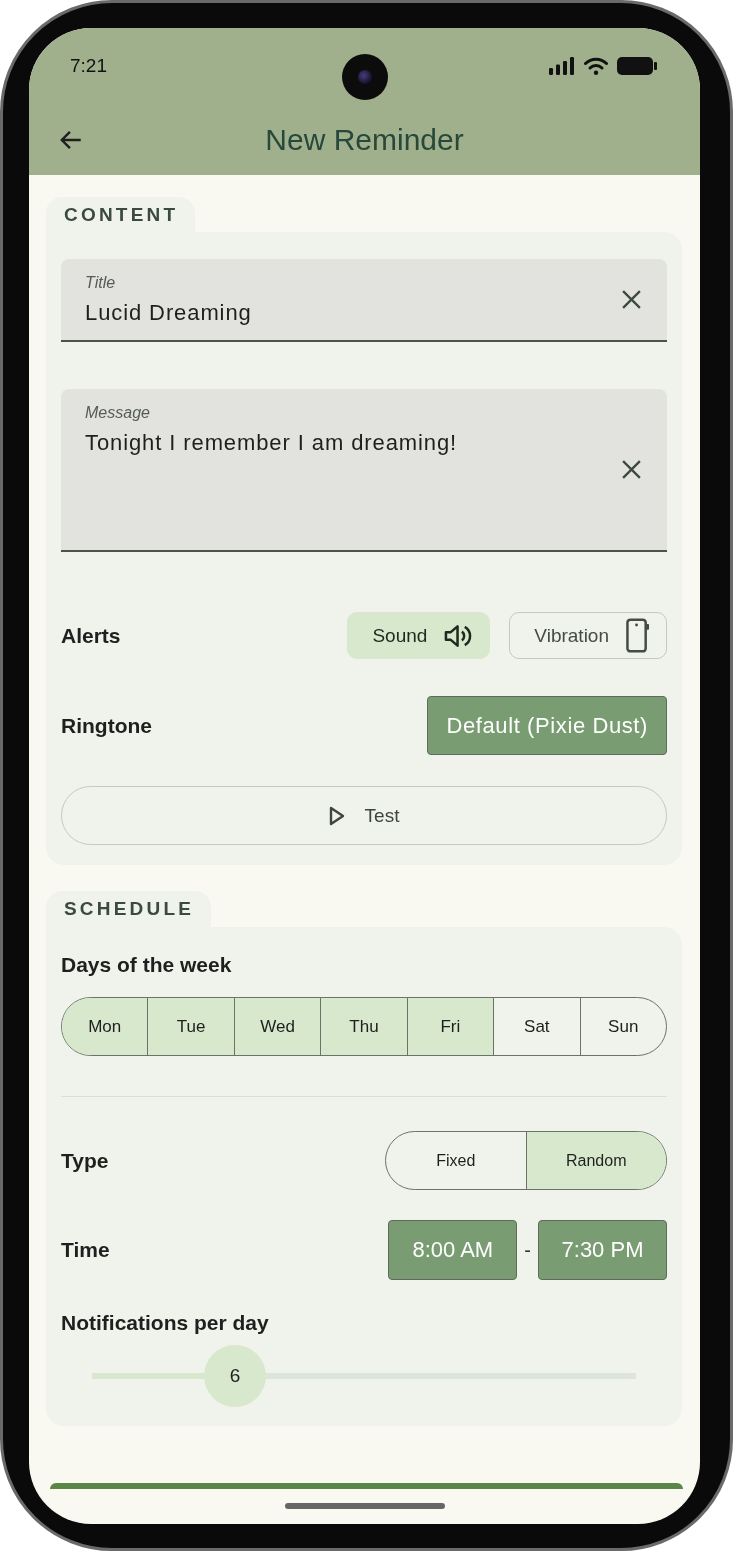  Describe the element at coordinates (121, 214) in the screenshot. I see `section-label: CONTENT` at that location.